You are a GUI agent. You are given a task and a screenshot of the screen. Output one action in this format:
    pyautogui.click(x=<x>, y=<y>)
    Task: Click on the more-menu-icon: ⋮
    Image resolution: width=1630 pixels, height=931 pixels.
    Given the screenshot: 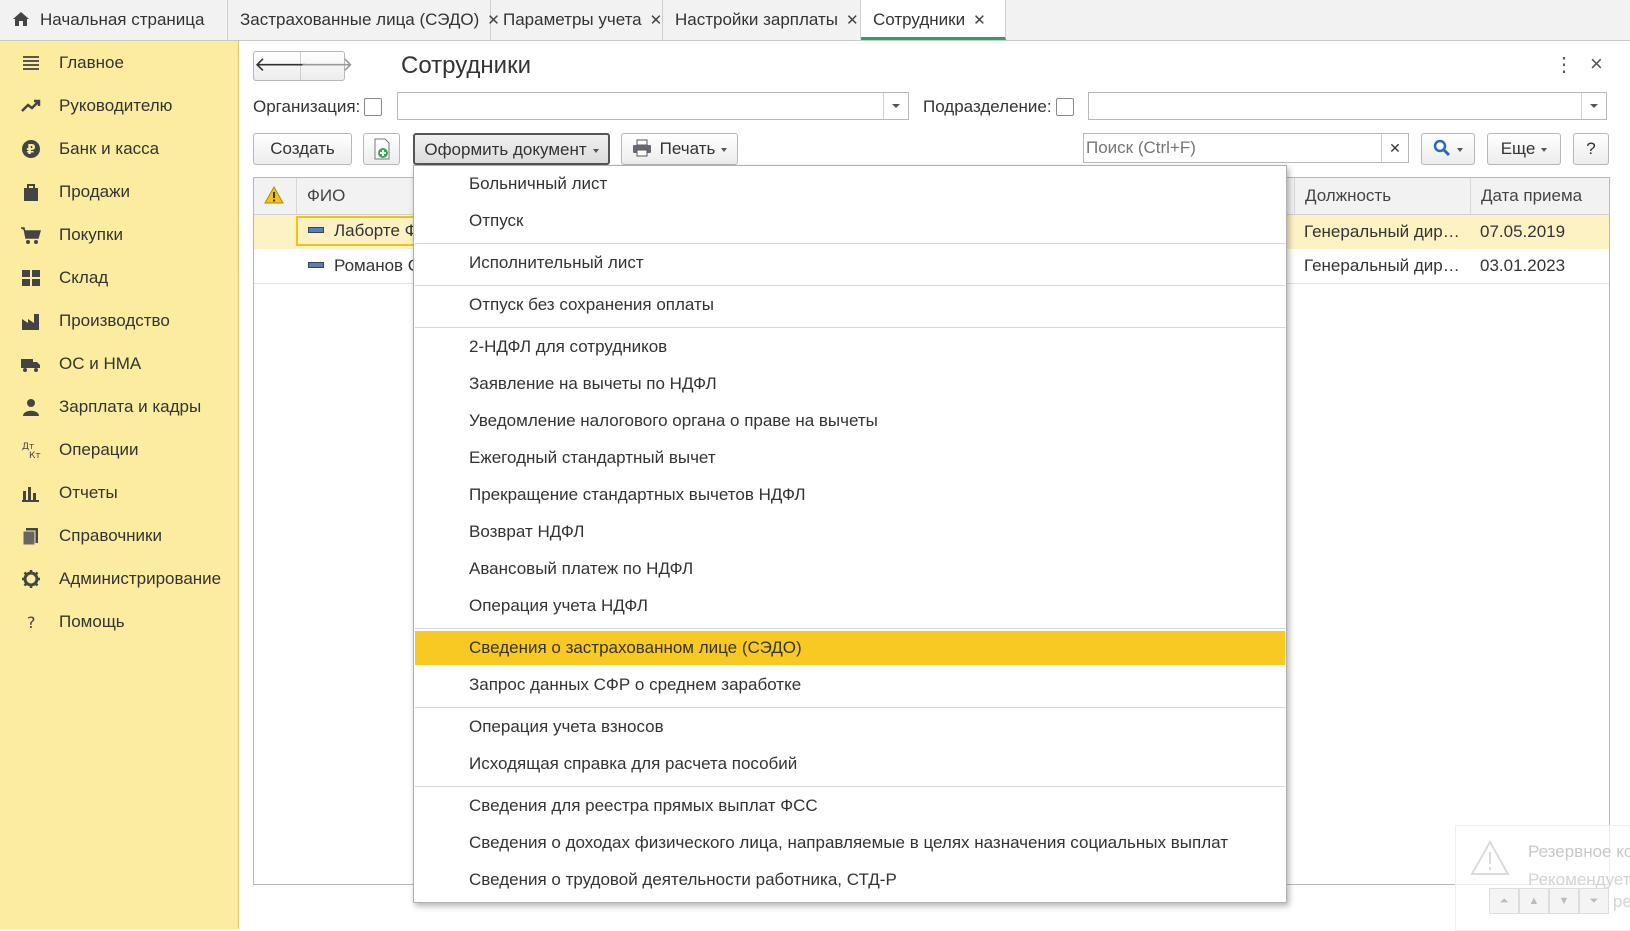 What is the action you would take?
    pyautogui.click(x=1564, y=64)
    